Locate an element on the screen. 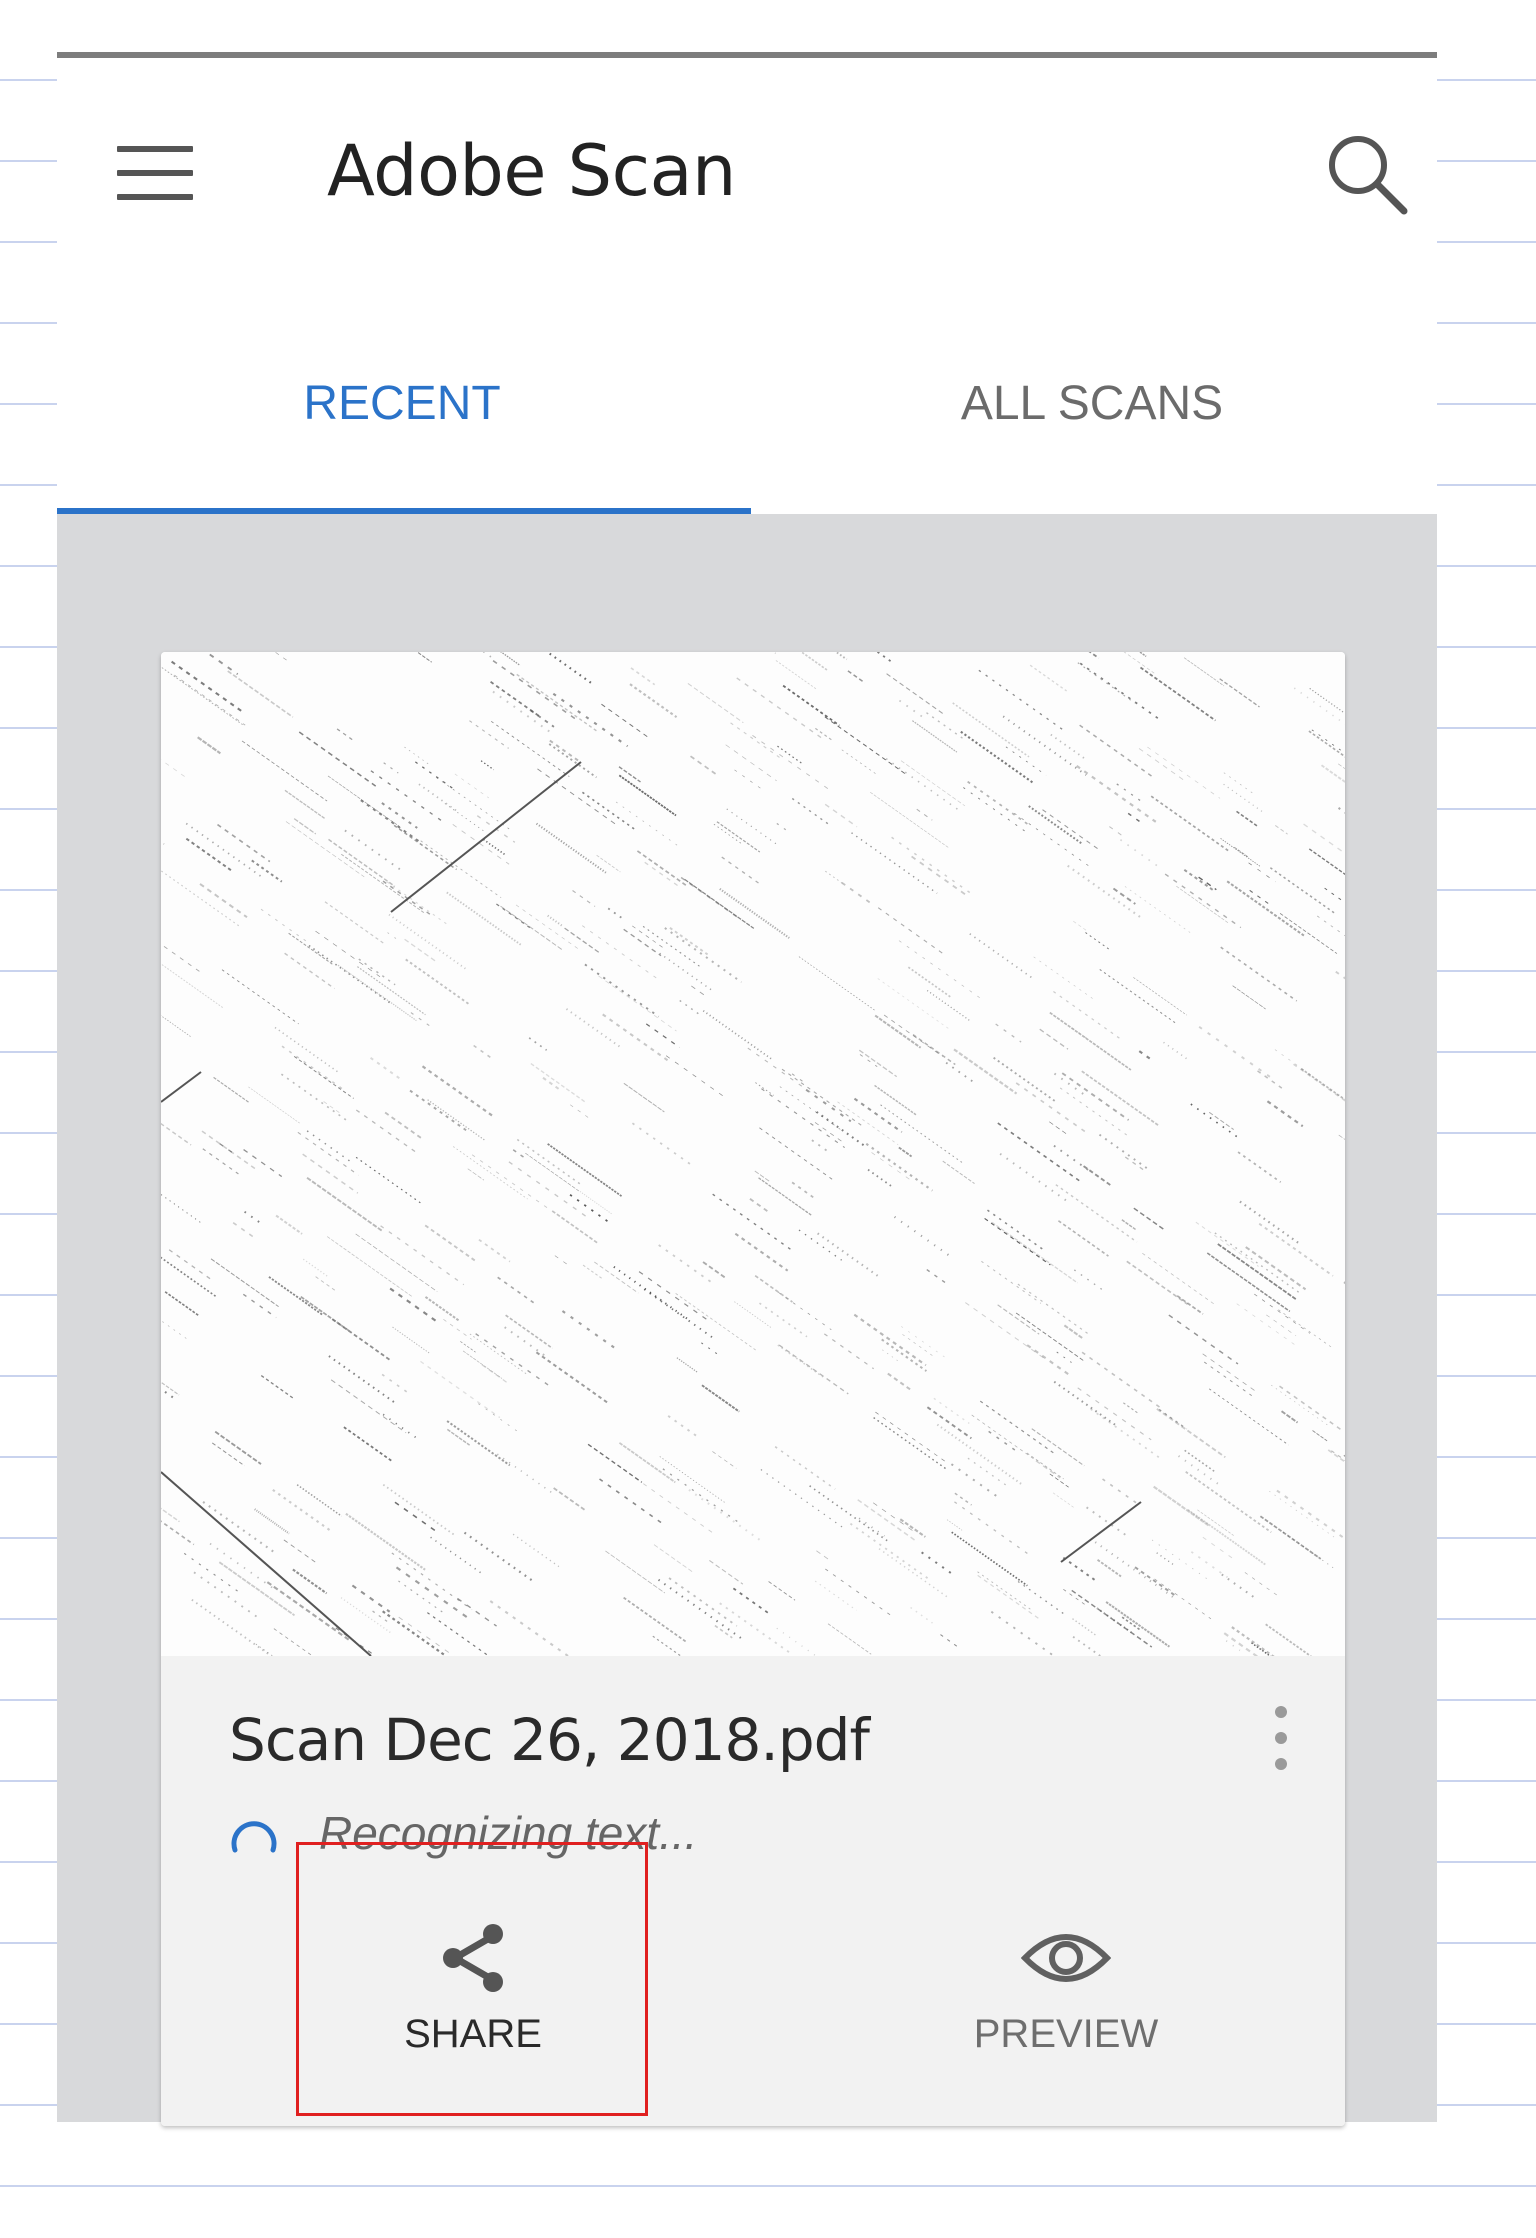  share-button: SHARE is located at coordinates (473, 2018).